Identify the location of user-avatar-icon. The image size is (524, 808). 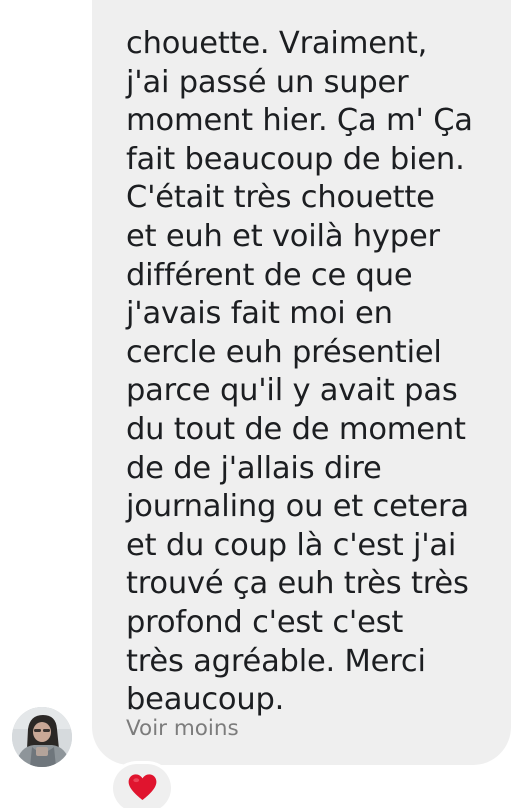
(42, 737).